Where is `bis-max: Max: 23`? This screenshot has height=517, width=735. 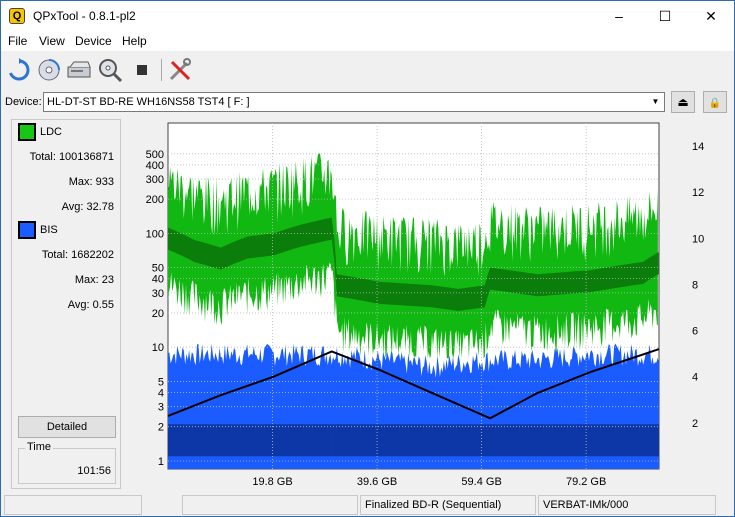 bis-max: Max: 23 is located at coordinates (94, 280).